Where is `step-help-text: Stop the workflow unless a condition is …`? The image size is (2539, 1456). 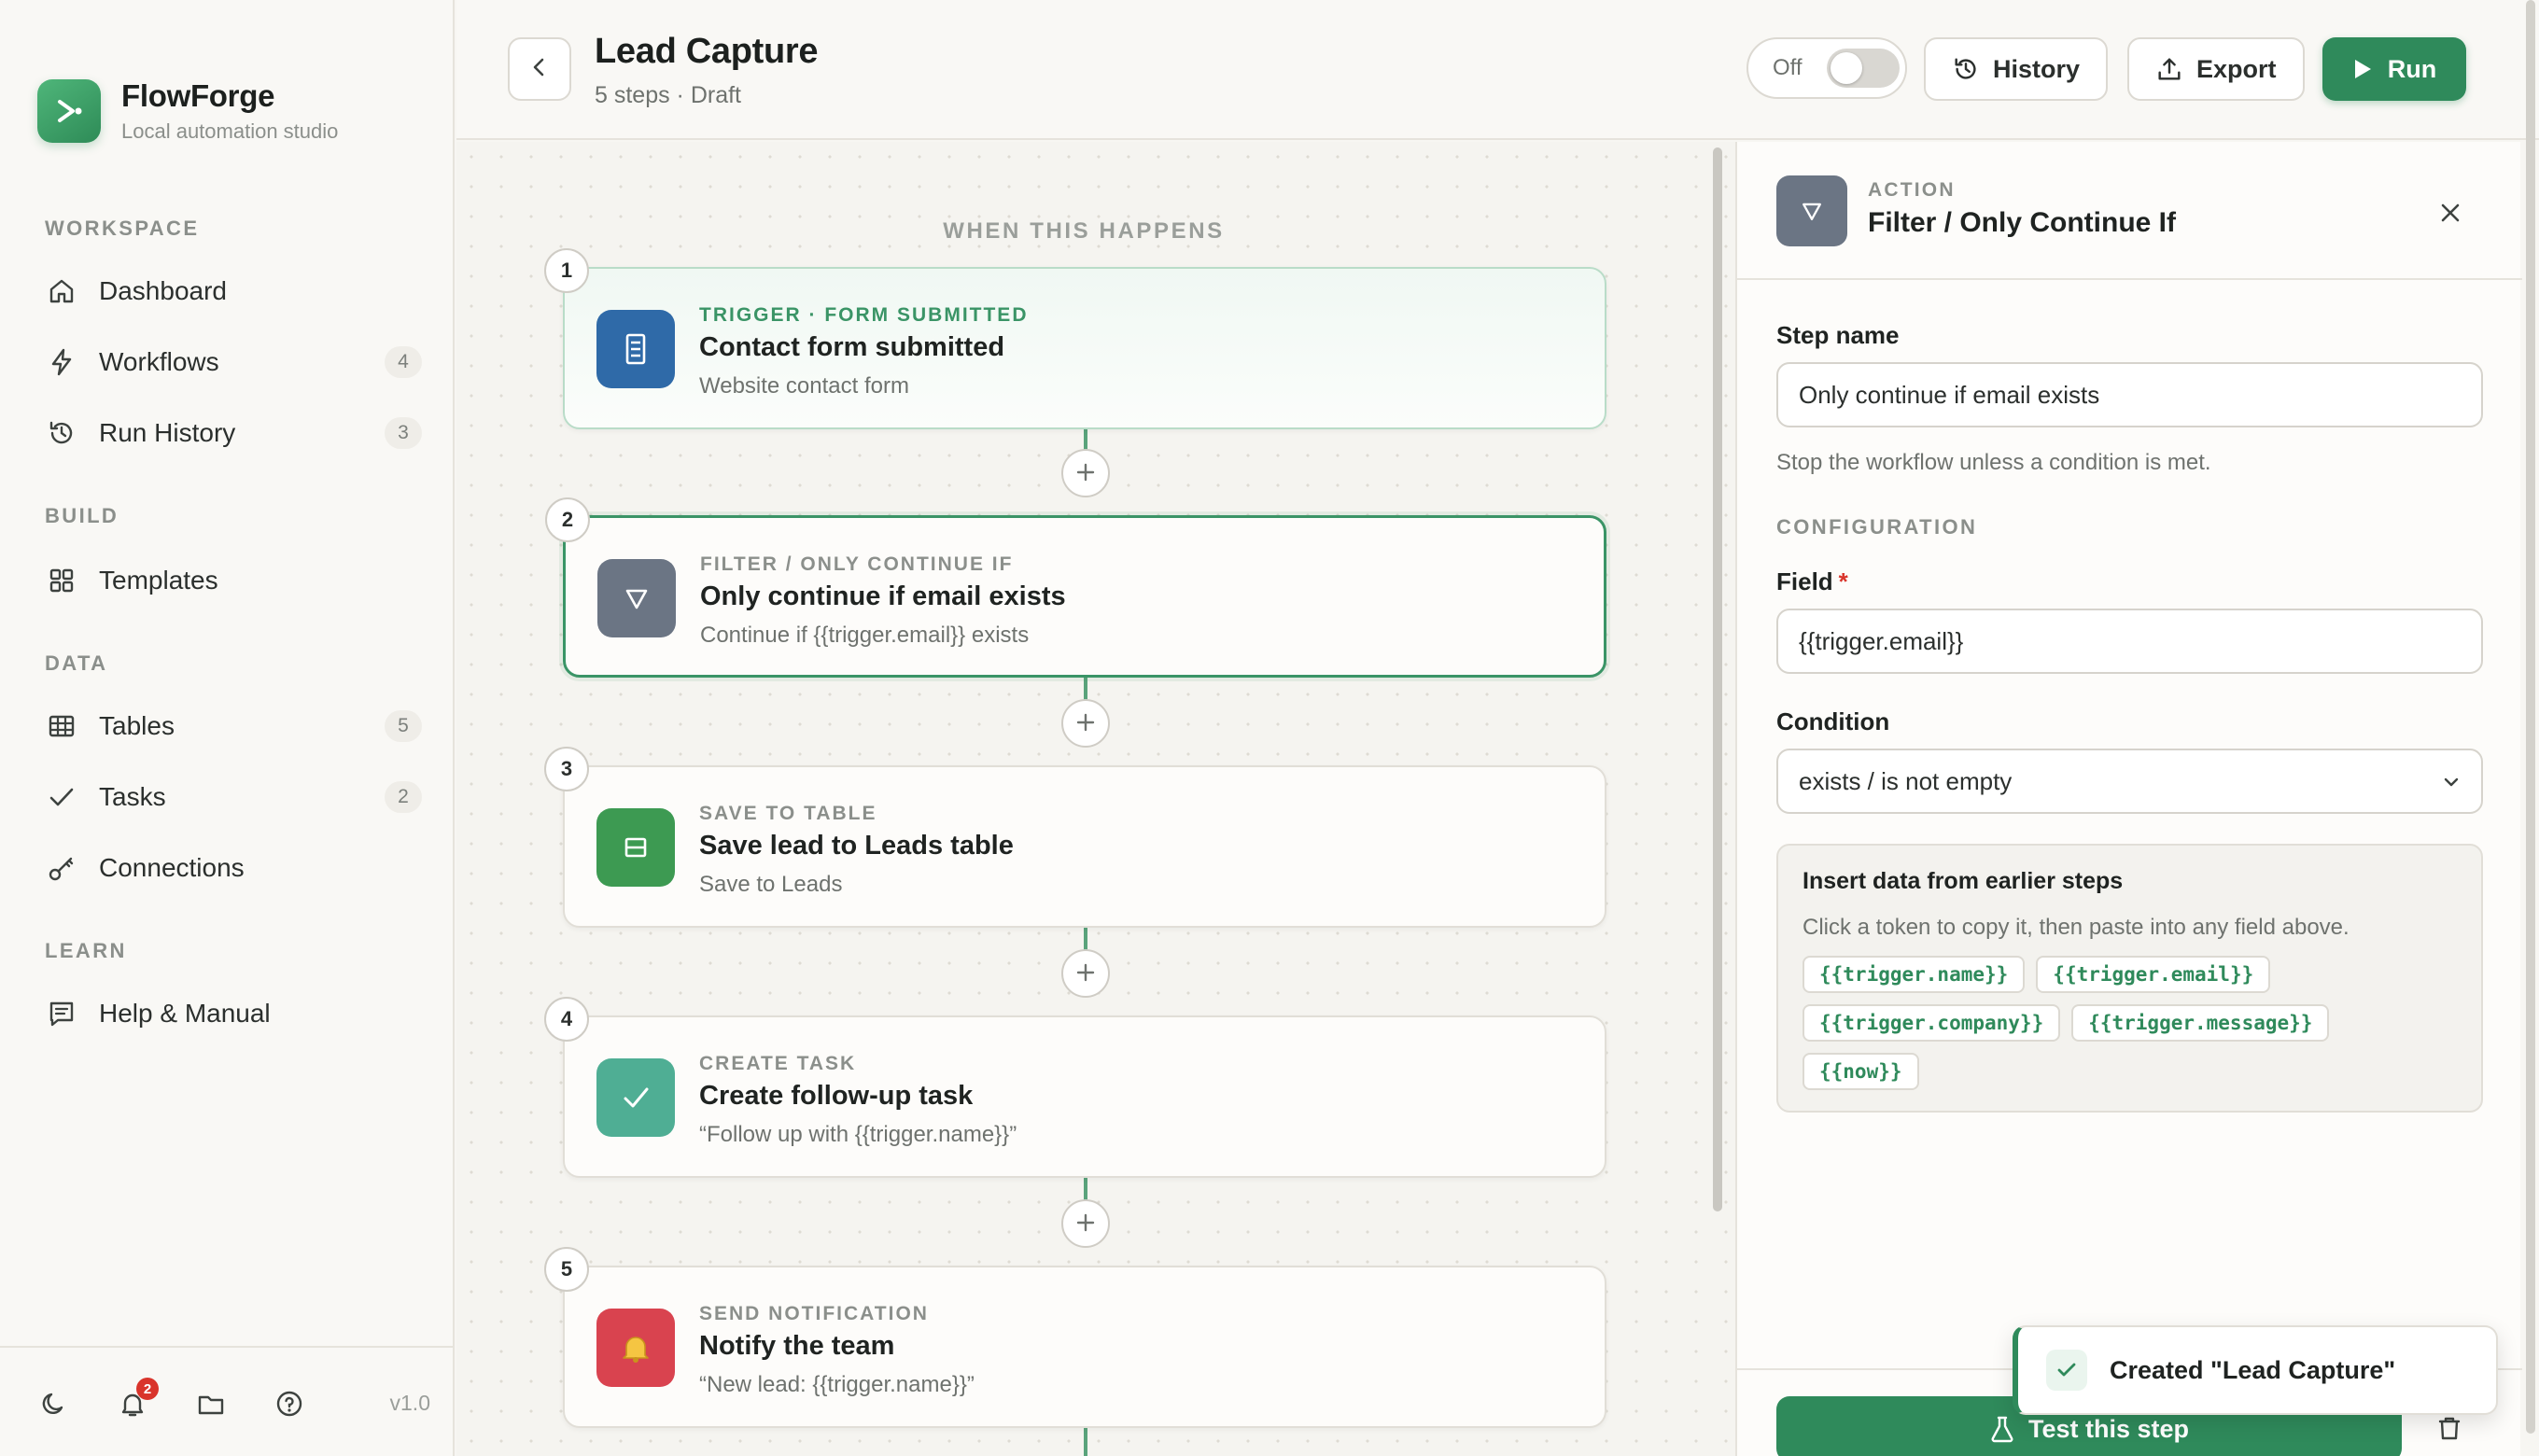
step-help-text: Stop the workflow unless a condition is … is located at coordinates (1993, 462).